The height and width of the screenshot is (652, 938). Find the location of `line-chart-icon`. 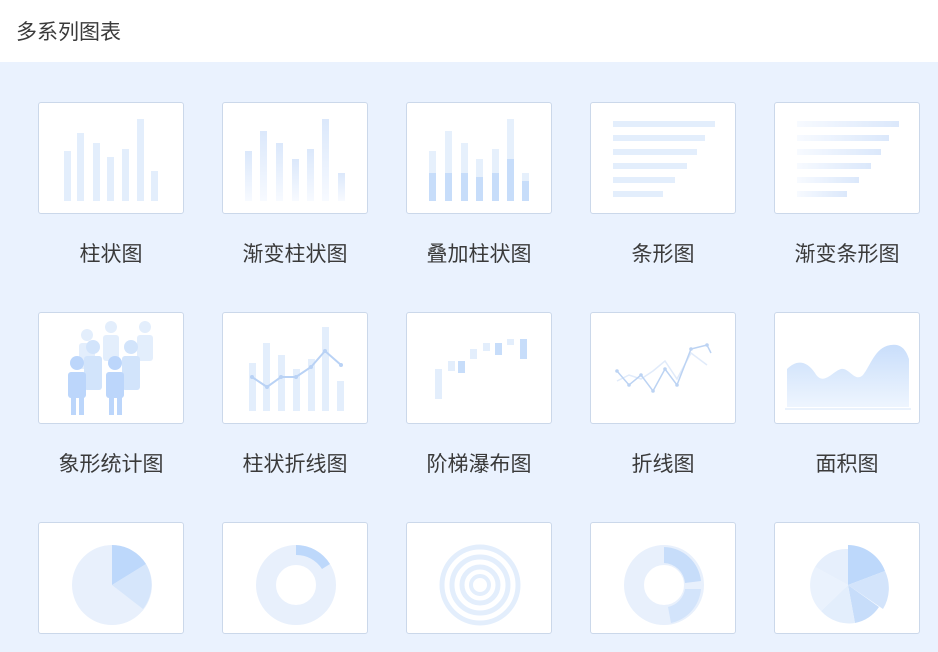

line-chart-icon is located at coordinates (663, 368).